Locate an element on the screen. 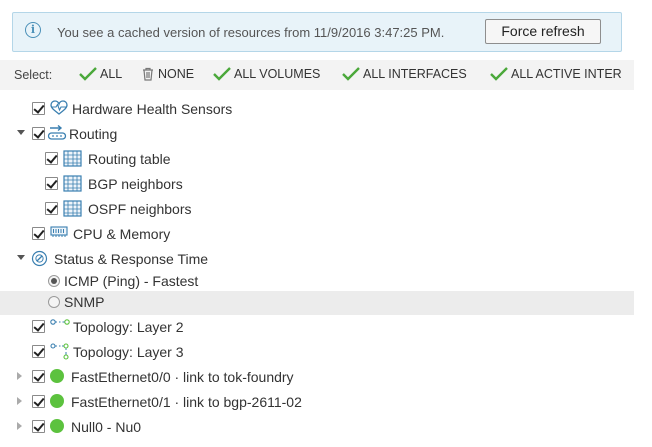 The height and width of the screenshot is (447, 652). tree-item-ospf-neighbors: OSPF neighbors is located at coordinates (317, 210).